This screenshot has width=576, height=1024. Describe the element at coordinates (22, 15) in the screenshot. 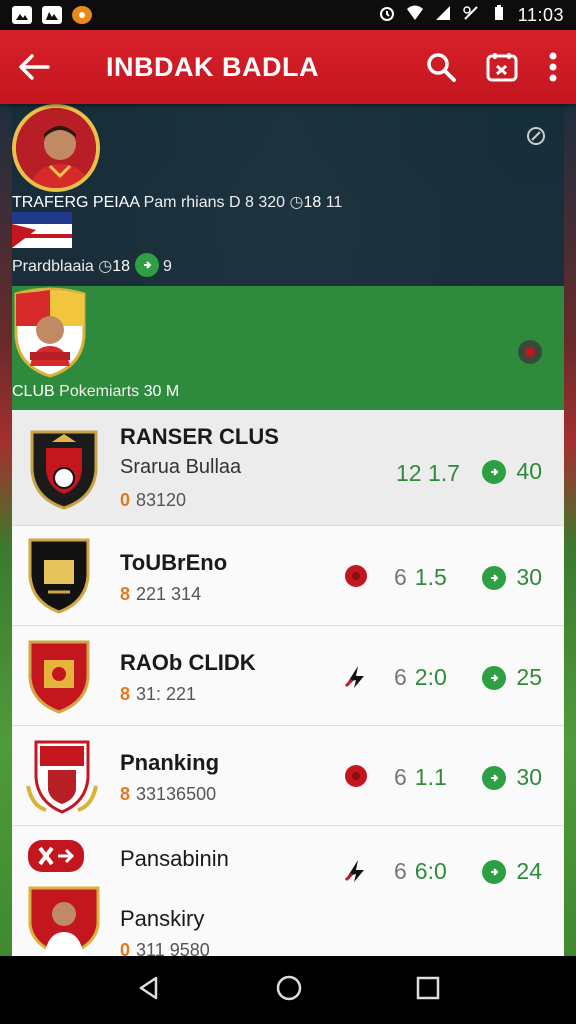

I see `photo-icon` at that location.